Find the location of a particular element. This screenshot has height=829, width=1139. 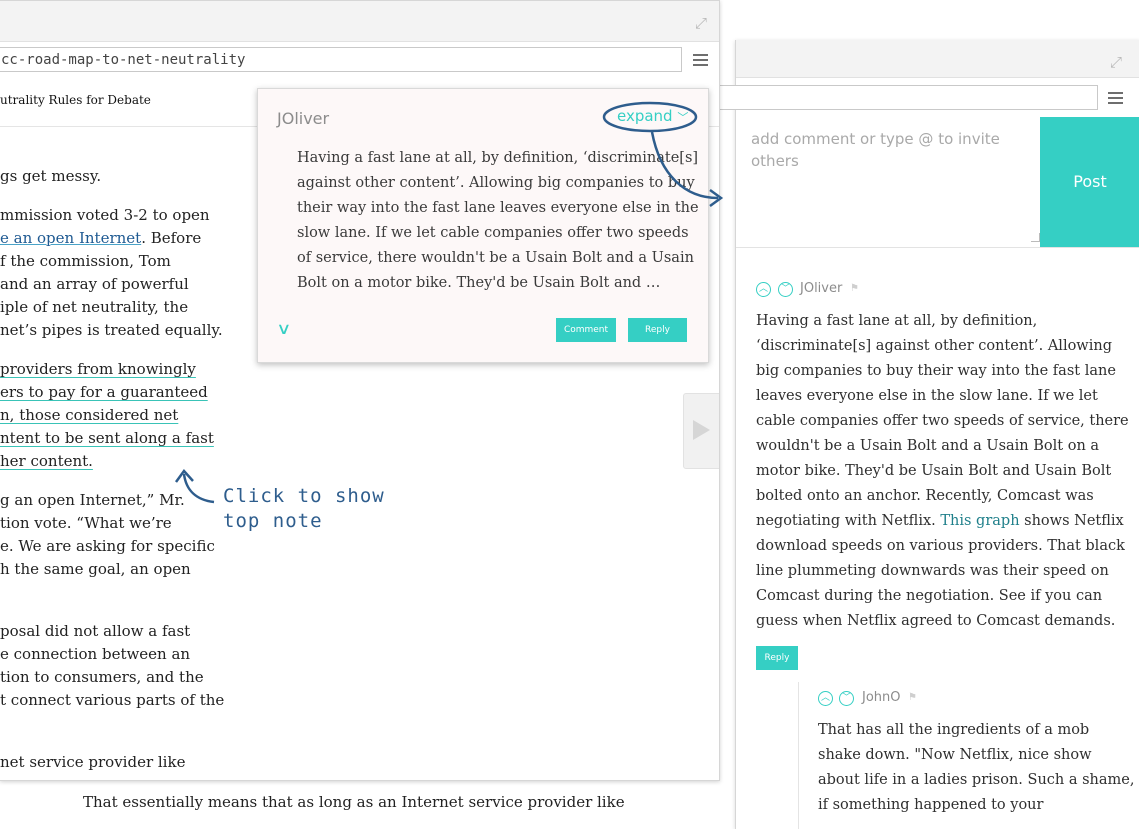

expand-arrow is located at coordinates (684, 165).